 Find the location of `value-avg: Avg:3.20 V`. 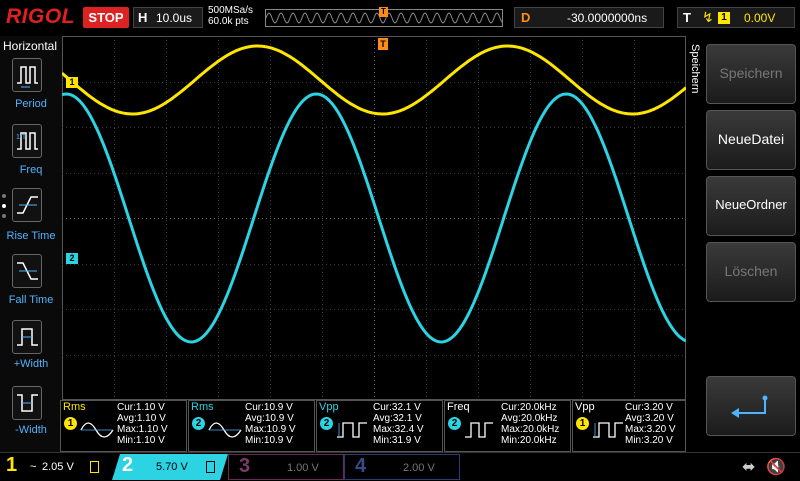

value-avg: Avg:3.20 V is located at coordinates (649, 418).